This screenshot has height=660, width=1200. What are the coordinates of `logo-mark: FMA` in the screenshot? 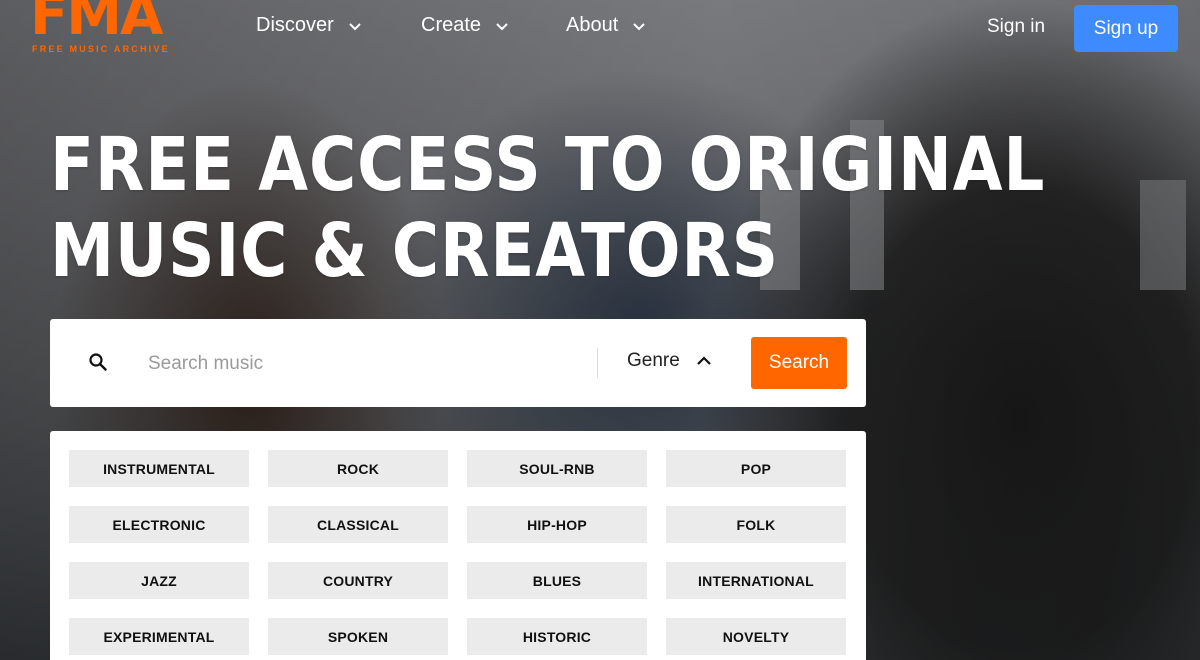 It's located at (96, 24).